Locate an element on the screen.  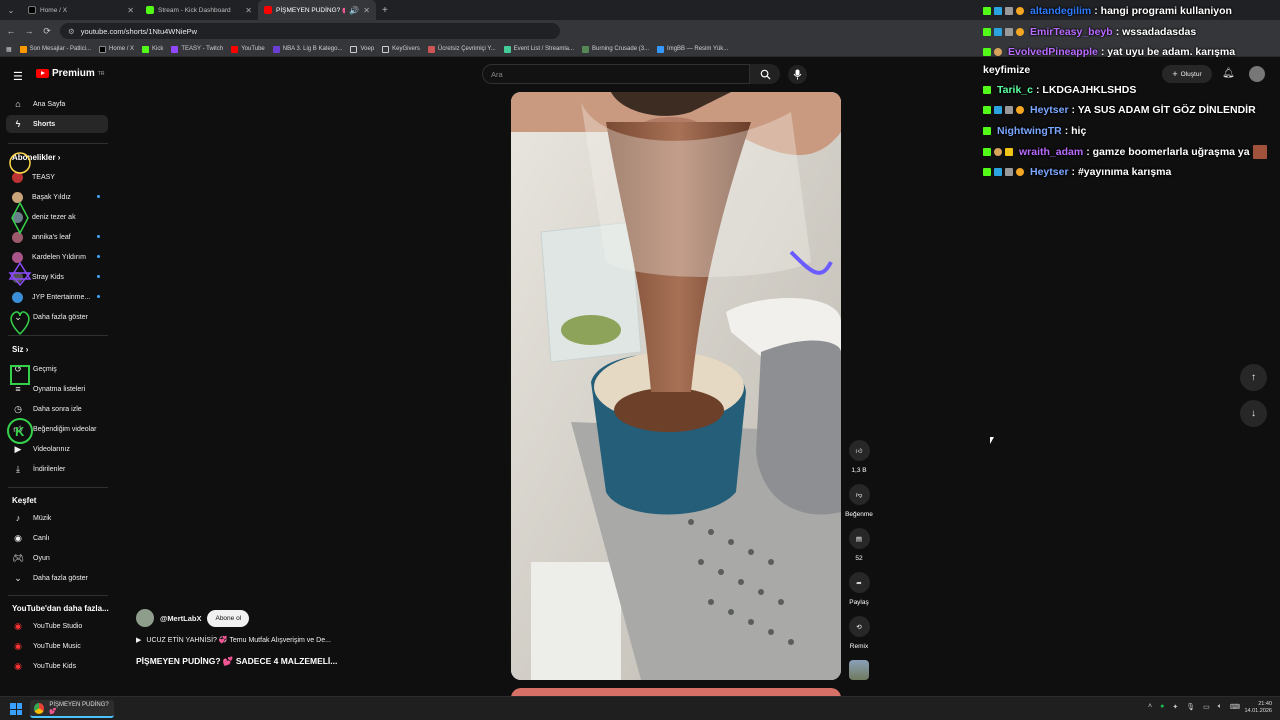
subscription-item: TEASY is located at coordinates (57, 177).